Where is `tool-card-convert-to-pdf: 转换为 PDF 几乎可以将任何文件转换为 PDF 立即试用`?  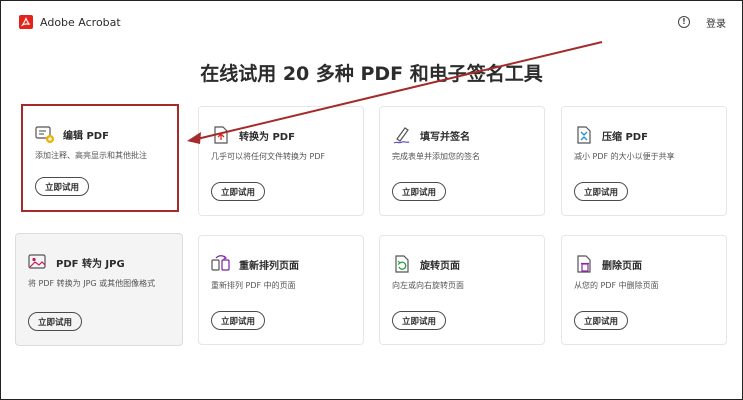
tool-card-convert-to-pdf: 转换为 PDF 几乎可以将任何文件转换为 PDF 立即试用 is located at coordinates (281, 161).